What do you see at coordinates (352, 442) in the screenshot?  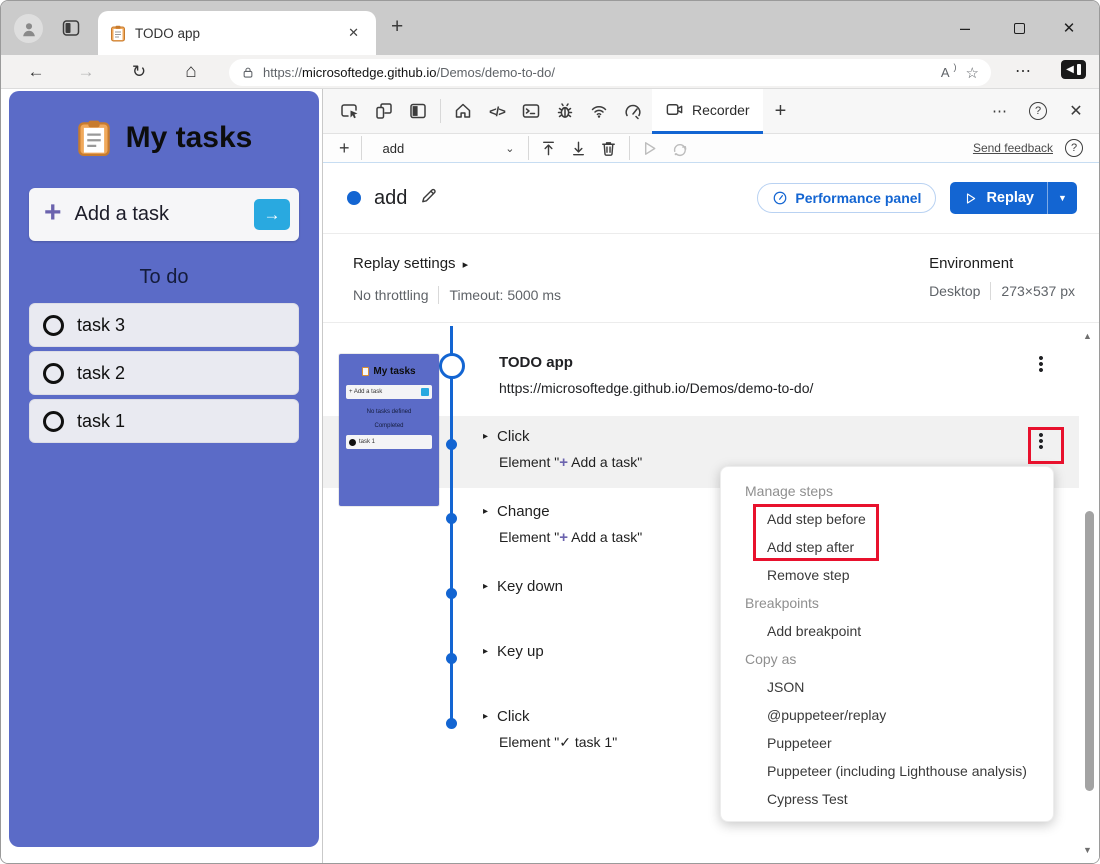 I see `thumbnail-check-icon` at bounding box center [352, 442].